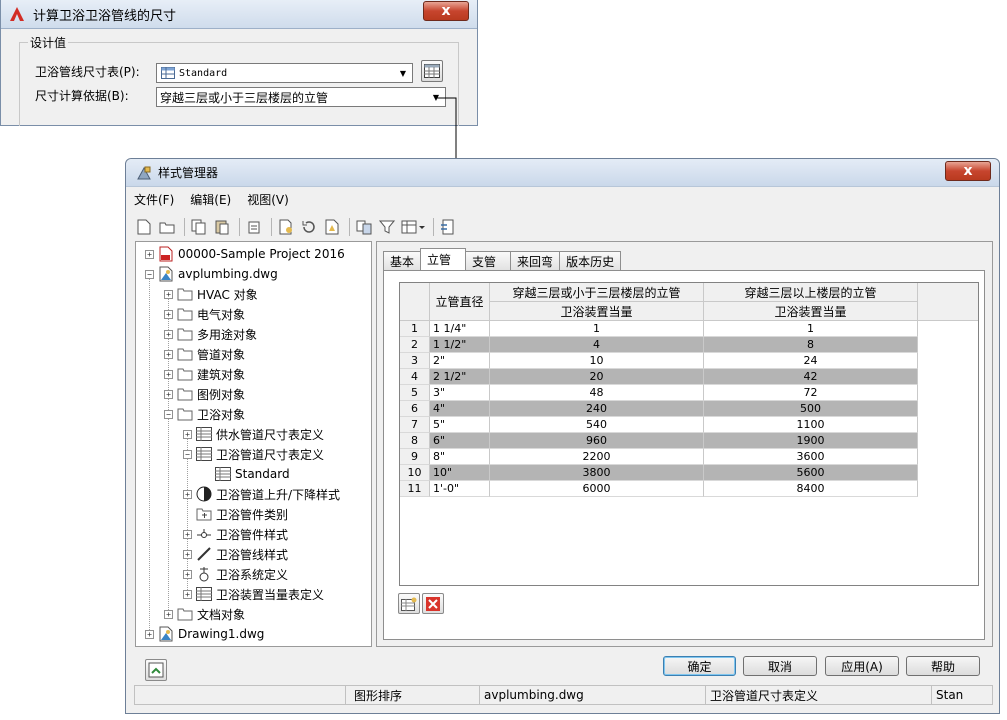 The image size is (1007, 720). Describe the element at coordinates (460, 377) in the screenshot. I see `diameter-cell: 2 1/2"` at that location.